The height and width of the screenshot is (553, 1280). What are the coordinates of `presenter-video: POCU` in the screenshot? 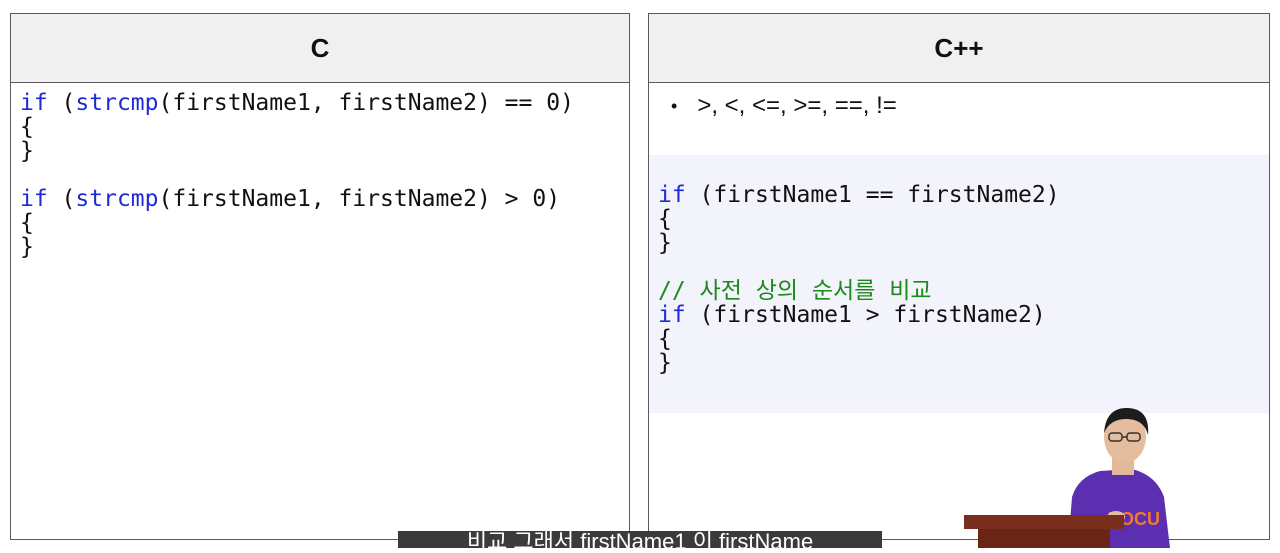 It's located at (1110, 476).